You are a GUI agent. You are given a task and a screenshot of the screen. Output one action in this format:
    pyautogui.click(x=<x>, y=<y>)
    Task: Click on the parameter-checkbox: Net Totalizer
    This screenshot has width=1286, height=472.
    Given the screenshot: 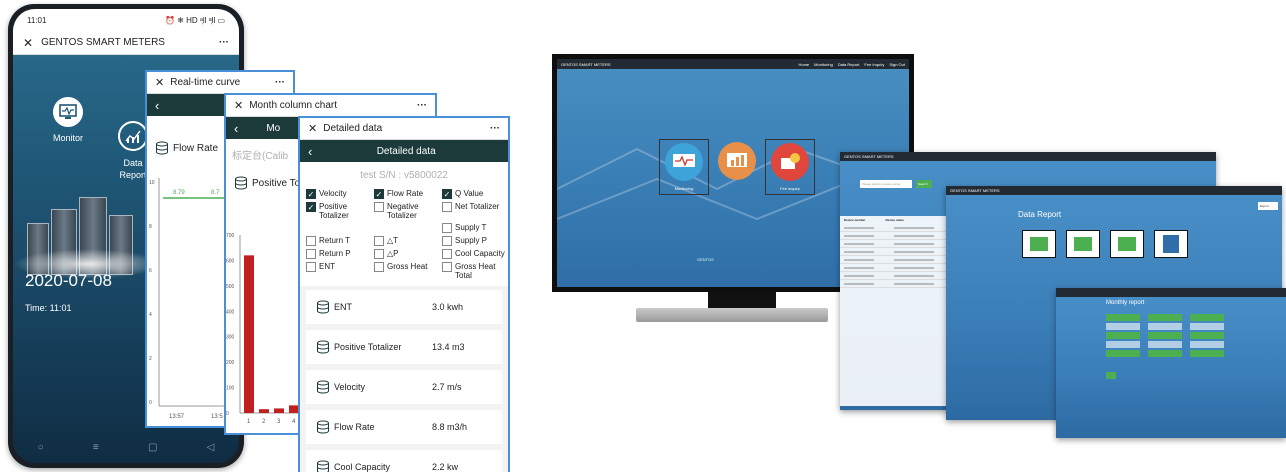 What is the action you would take?
    pyautogui.click(x=475, y=211)
    